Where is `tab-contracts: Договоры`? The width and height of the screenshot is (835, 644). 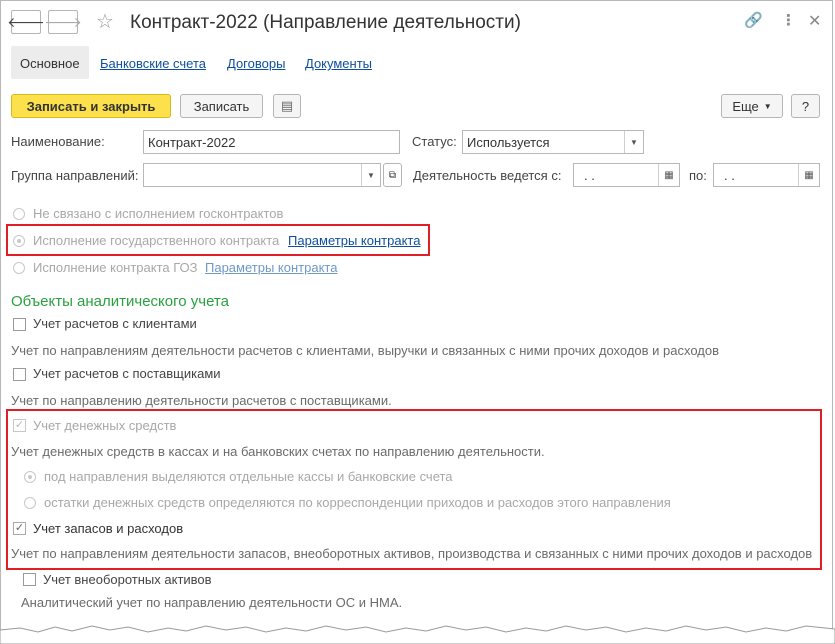 tab-contracts: Договоры is located at coordinates (256, 63).